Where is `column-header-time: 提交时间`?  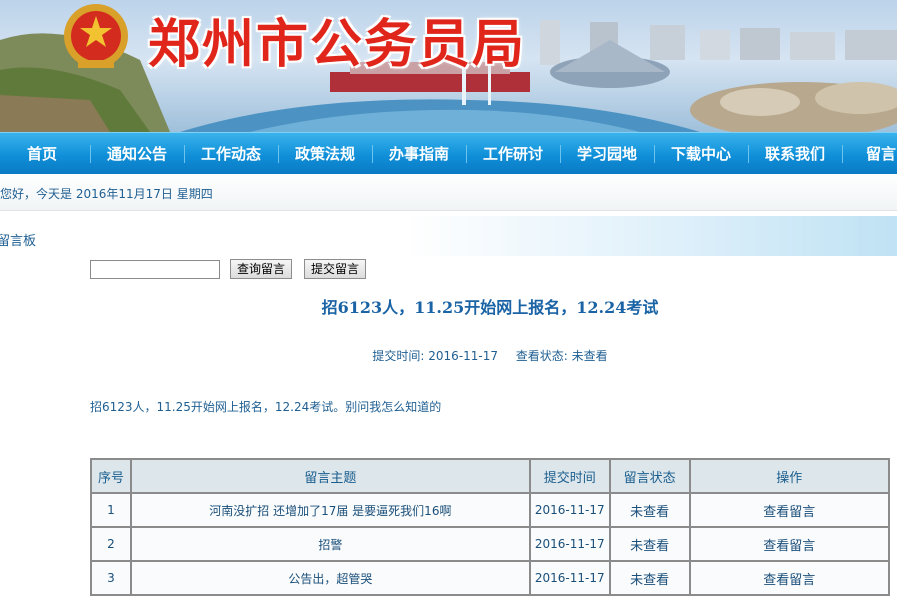 column-header-time: 提交时间 is located at coordinates (569, 476).